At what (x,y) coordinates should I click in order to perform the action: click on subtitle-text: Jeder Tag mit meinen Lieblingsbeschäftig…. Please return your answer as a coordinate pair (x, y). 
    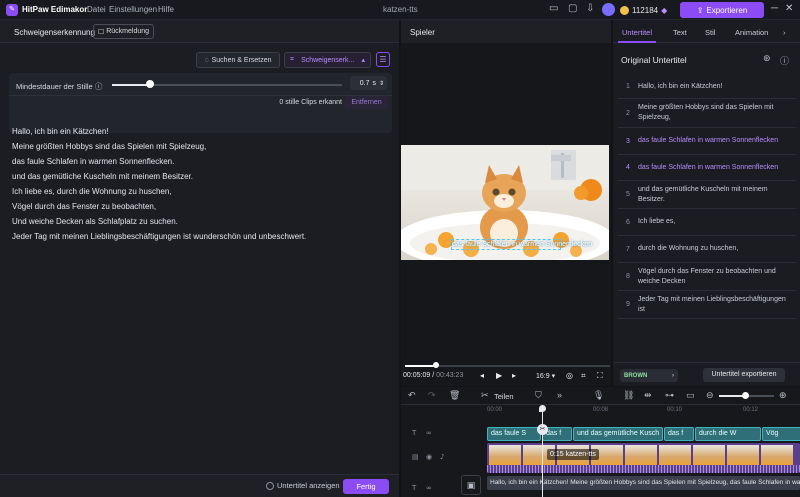
    Looking at the image, I should click on (717, 305).